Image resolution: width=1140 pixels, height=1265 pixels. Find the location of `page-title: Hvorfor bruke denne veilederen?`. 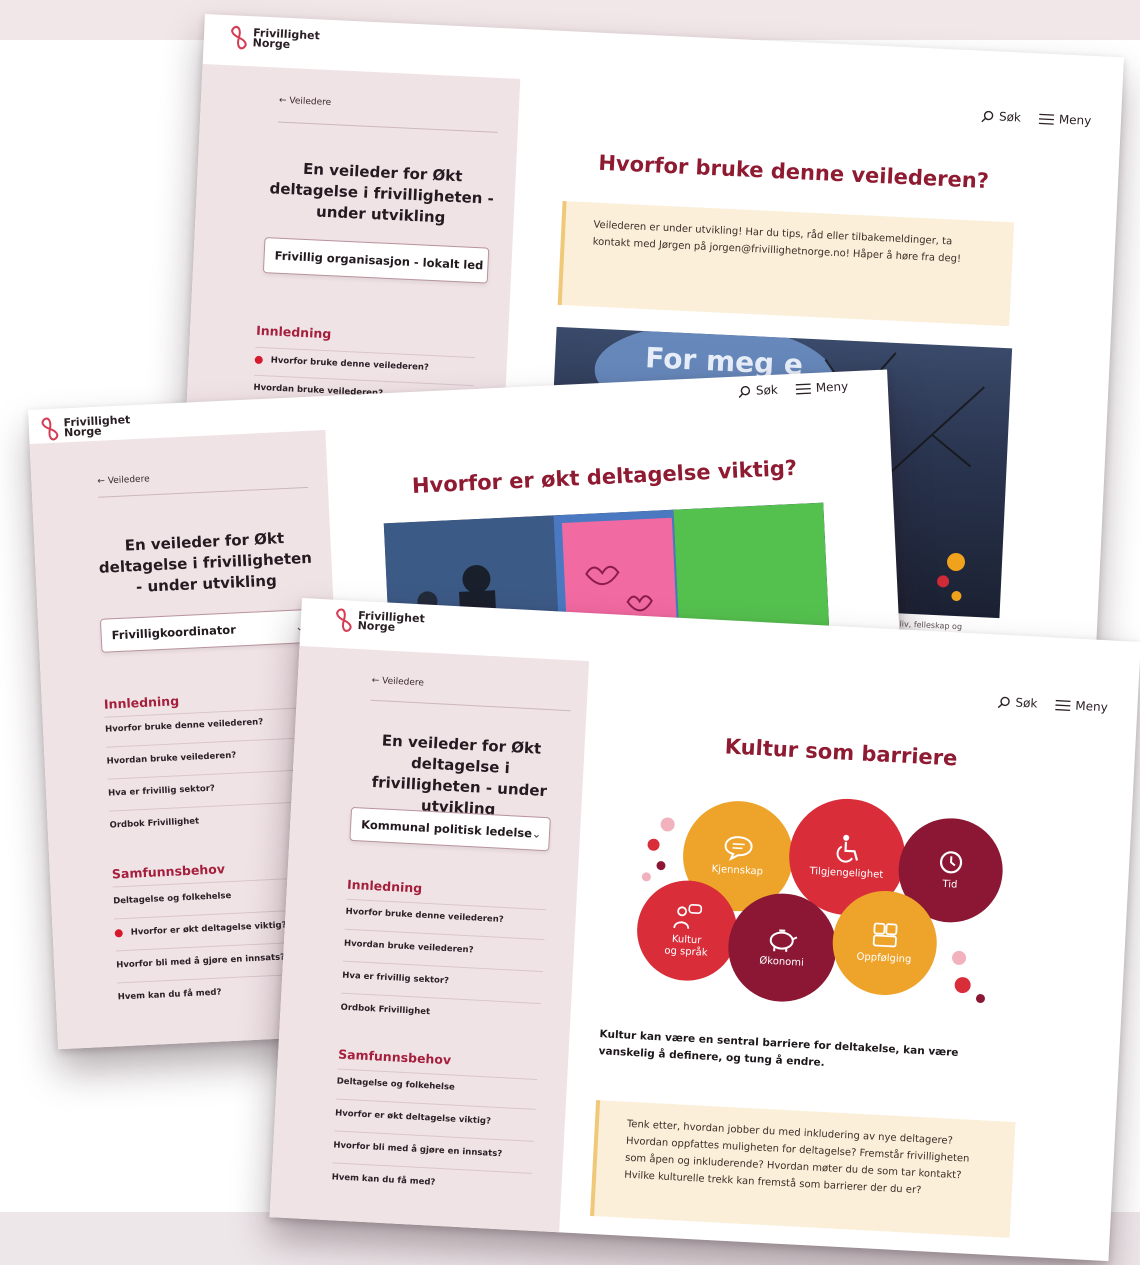

page-title: Hvorfor bruke denne veilederen? is located at coordinates (793, 172).